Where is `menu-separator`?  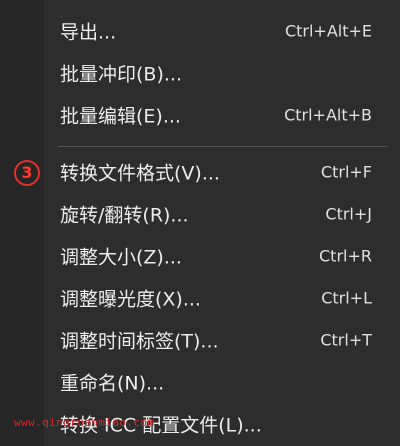
menu-separator is located at coordinates (223, 146).